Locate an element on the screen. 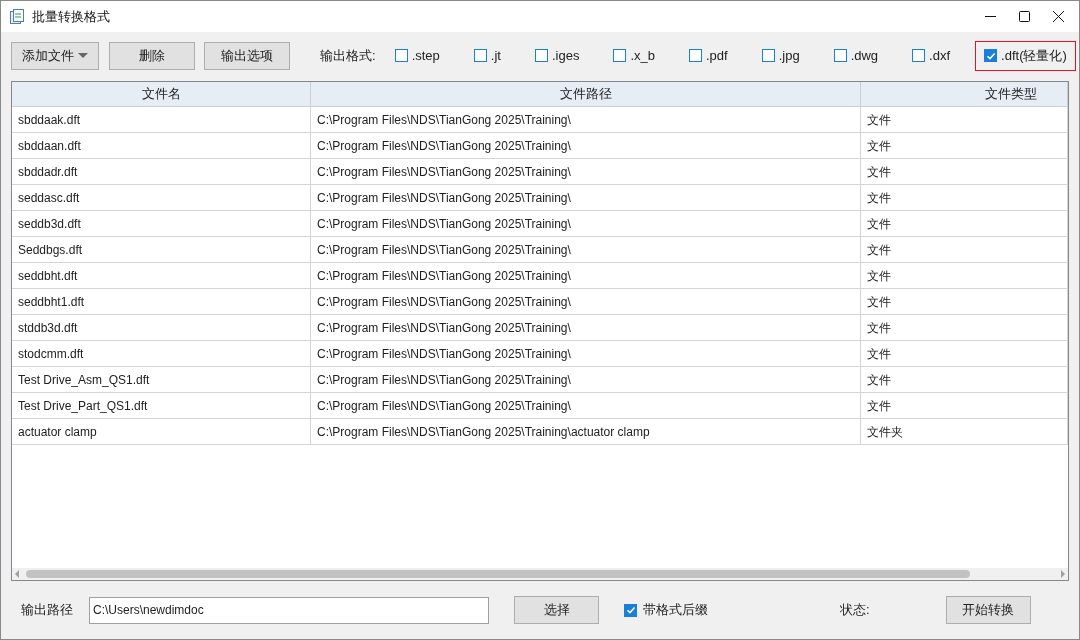  format-checkbox: .iges is located at coordinates (557, 55).